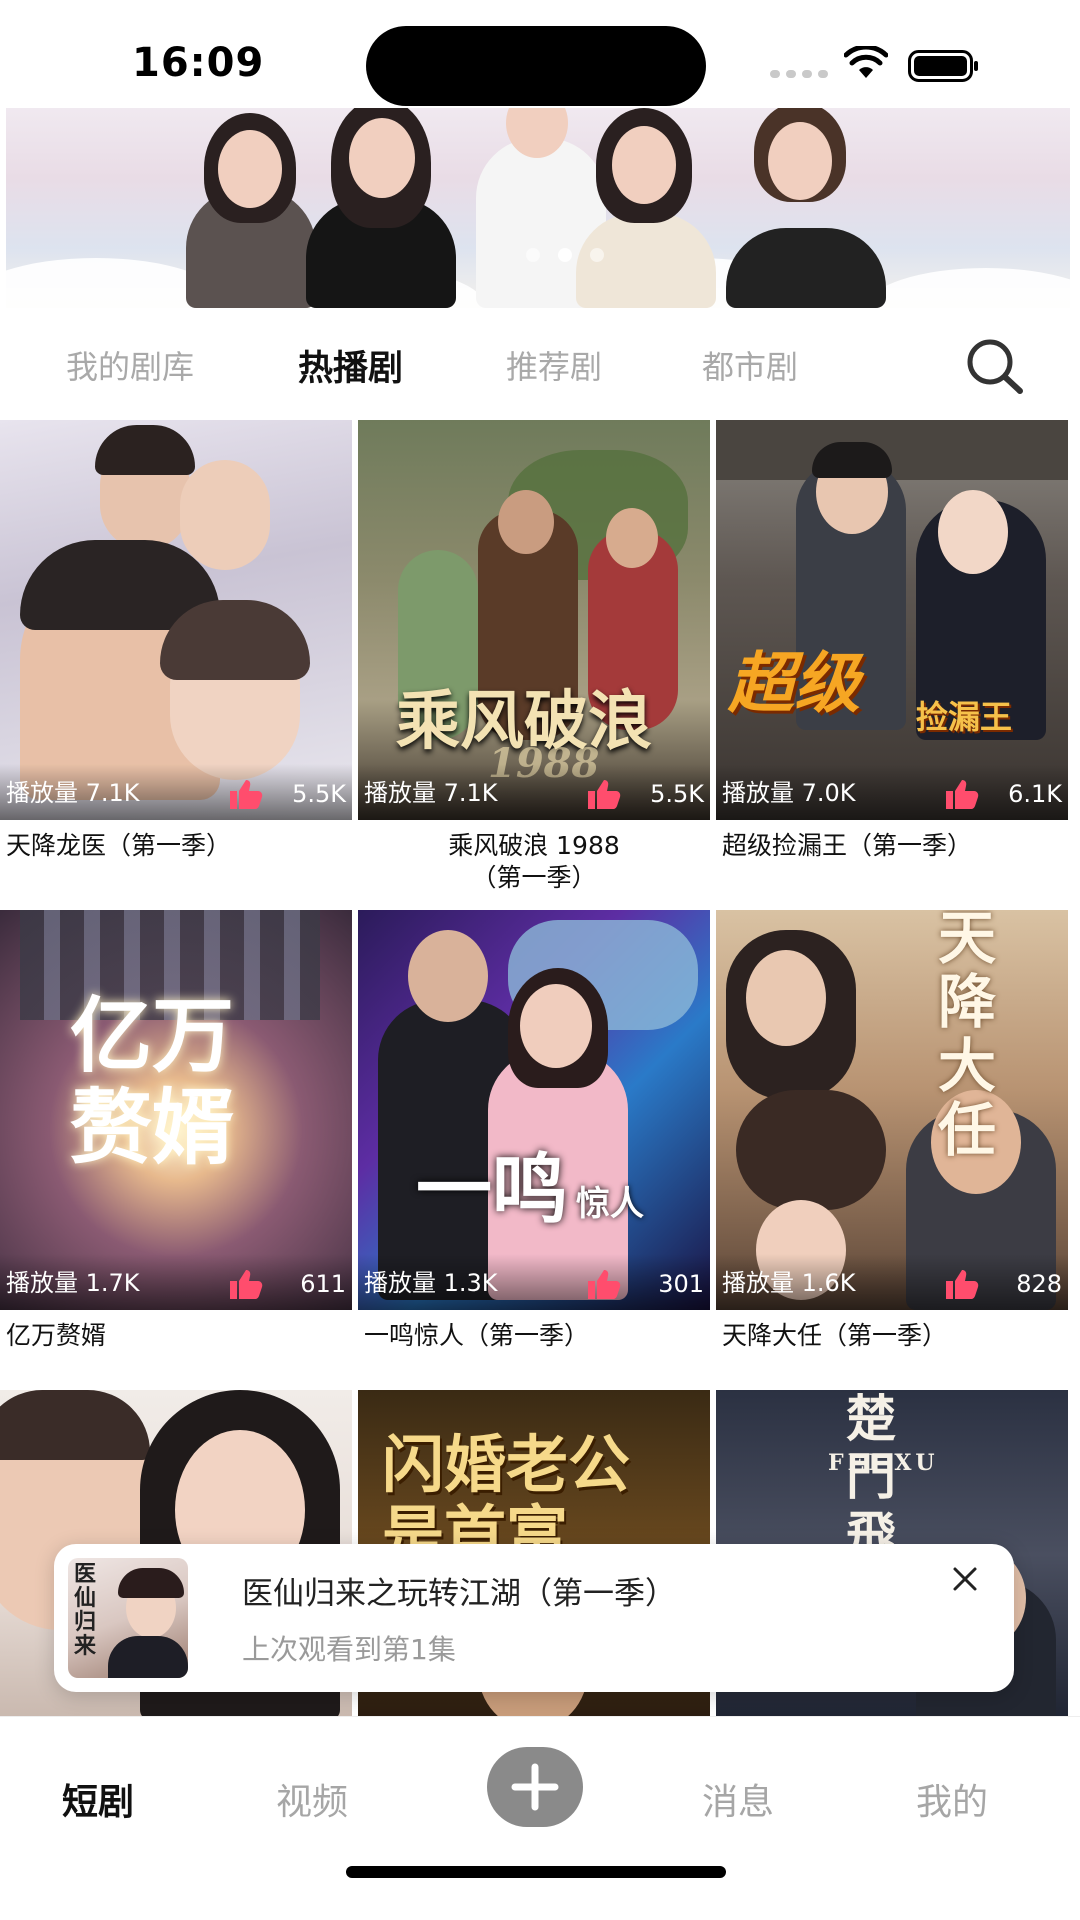  What do you see at coordinates (943, 66) in the screenshot?
I see `battery-icon` at bounding box center [943, 66].